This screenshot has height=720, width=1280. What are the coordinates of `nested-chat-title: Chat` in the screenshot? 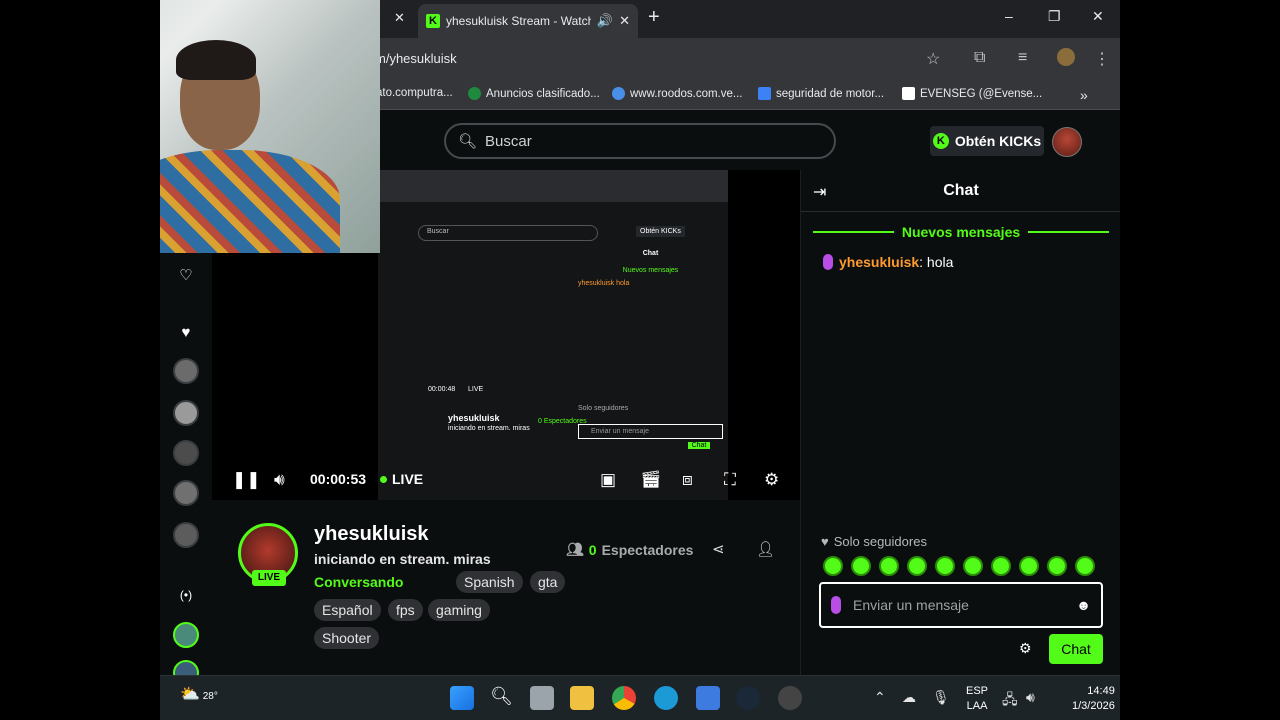 It's located at (650, 253).